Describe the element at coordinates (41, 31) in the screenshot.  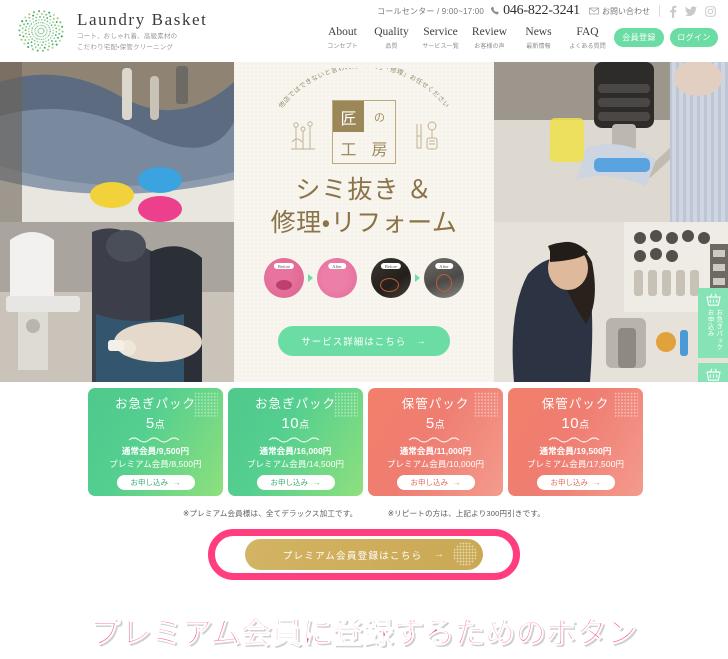
I see `logo-burst-icon` at that location.